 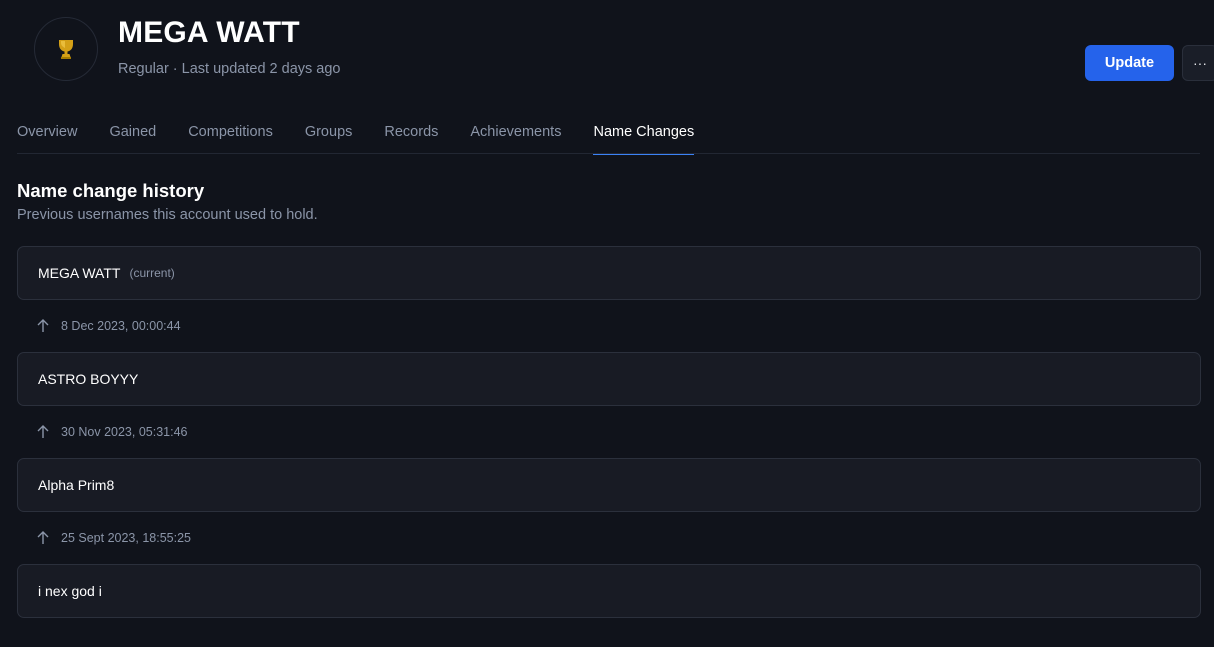 I want to click on more-options-button: ···, so click(x=1198, y=63).